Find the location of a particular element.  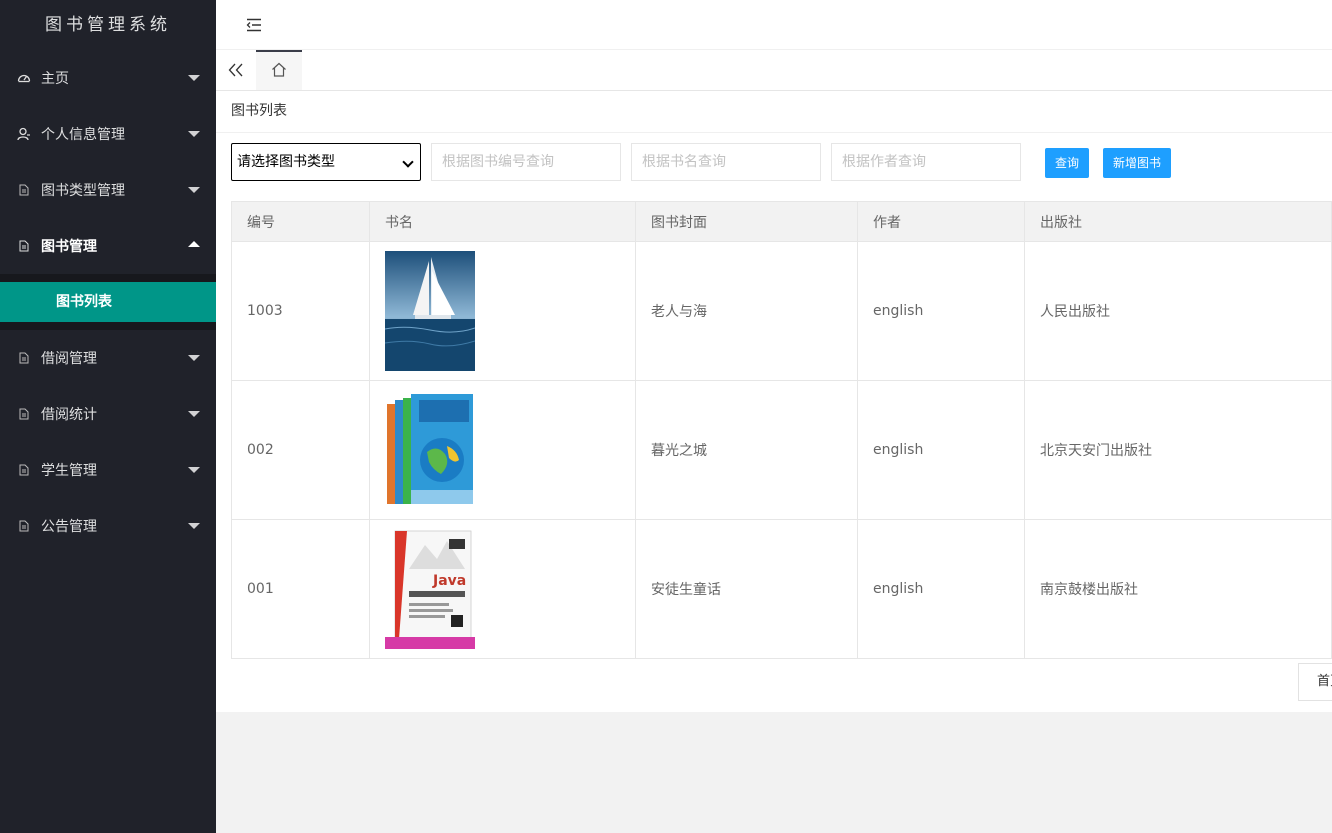

sidebar-item-borrow-stats: 借阅统计 is located at coordinates (108, 414).